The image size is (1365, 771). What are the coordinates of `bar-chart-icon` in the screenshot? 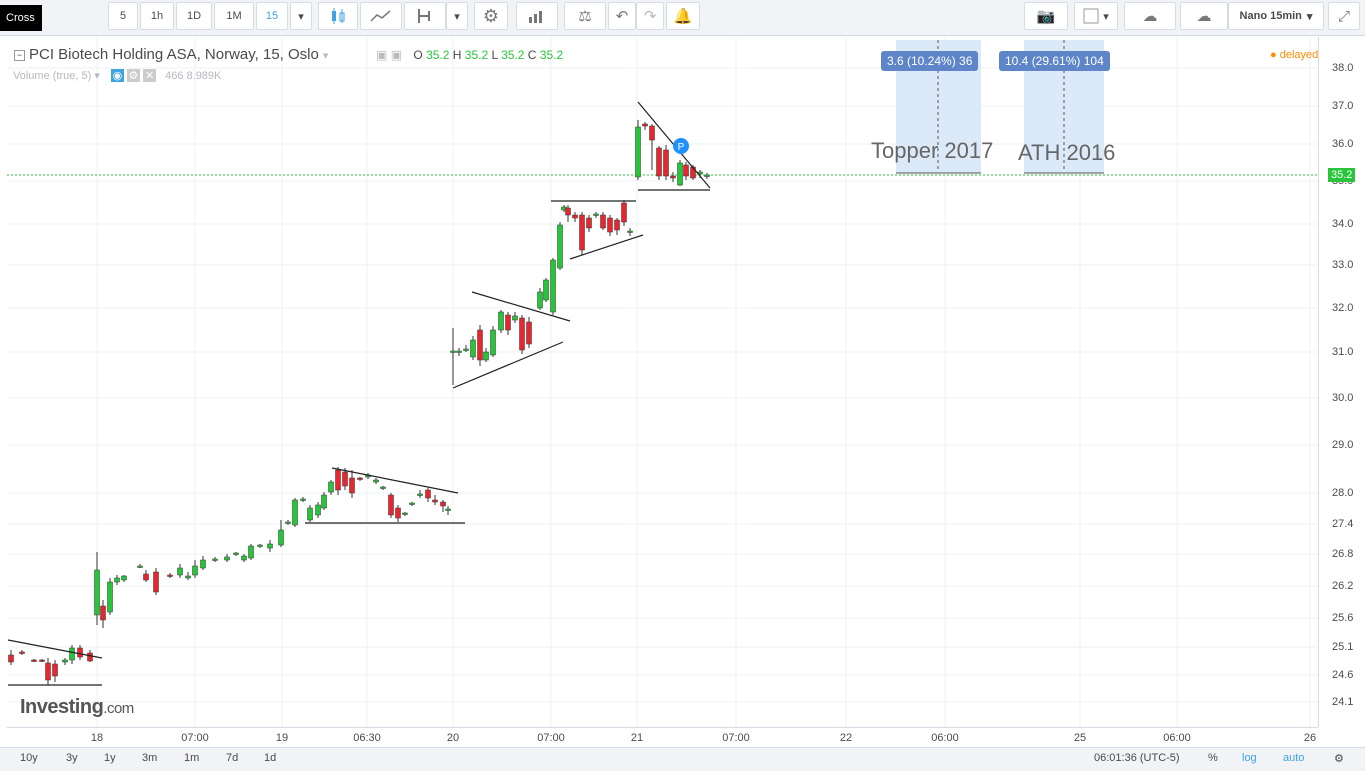 It's located at (535, 17).